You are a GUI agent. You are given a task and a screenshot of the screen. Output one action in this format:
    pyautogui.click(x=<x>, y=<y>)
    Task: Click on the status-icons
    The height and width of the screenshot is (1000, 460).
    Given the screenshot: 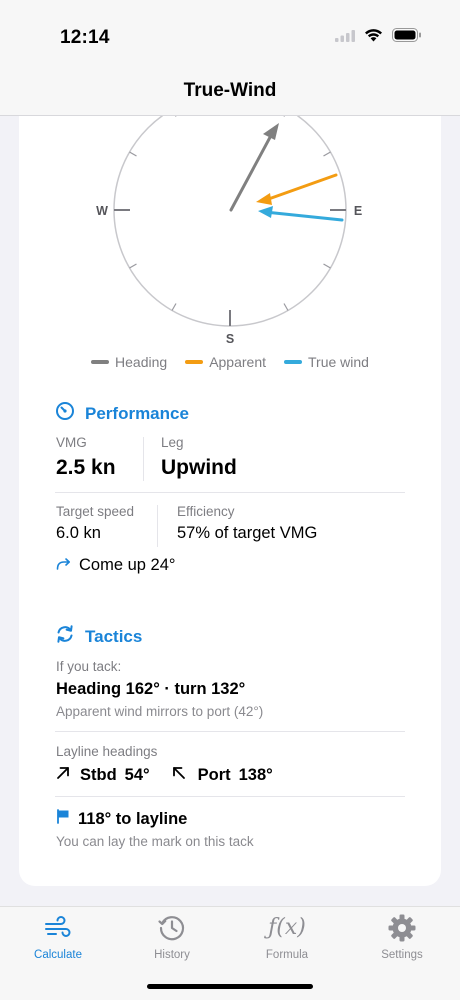 What is the action you would take?
    pyautogui.click(x=378, y=37)
    